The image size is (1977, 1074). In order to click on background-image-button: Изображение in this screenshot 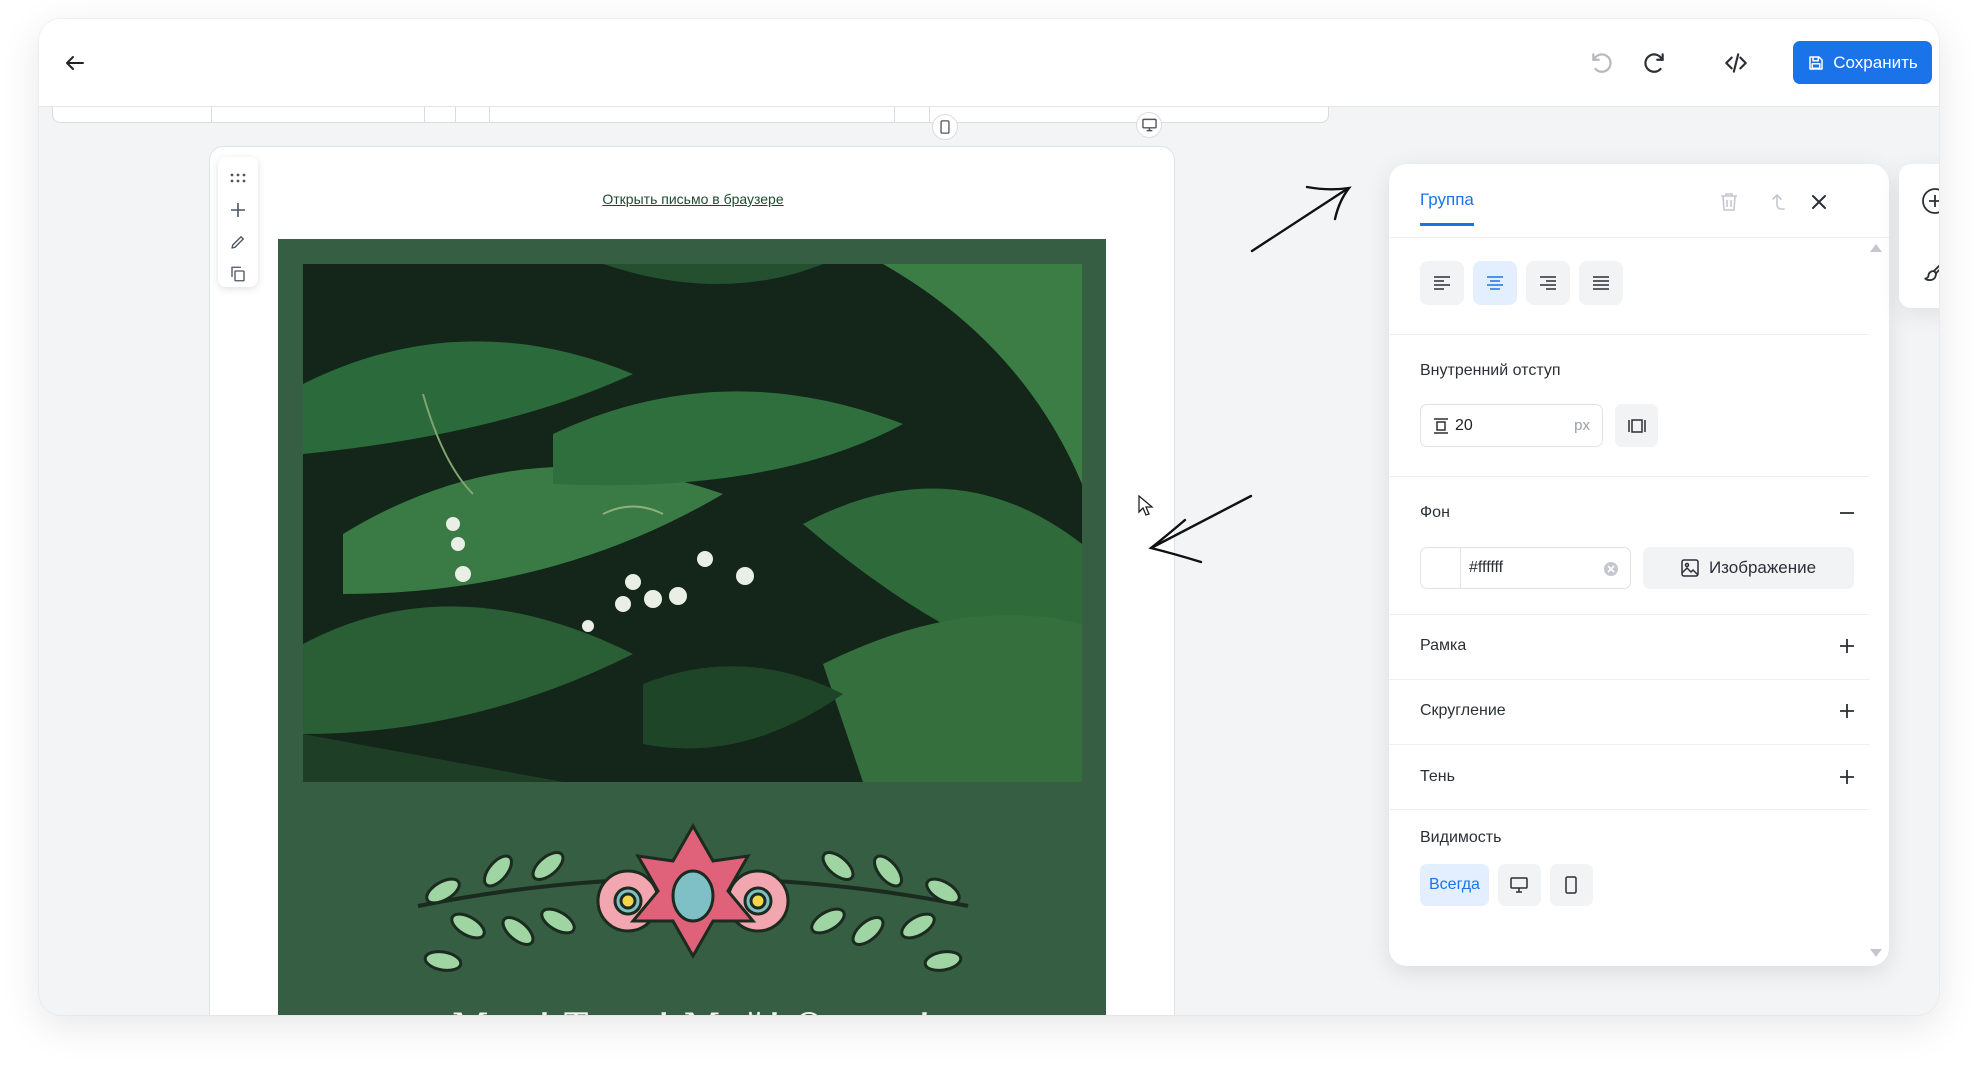, I will do `click(1748, 568)`.